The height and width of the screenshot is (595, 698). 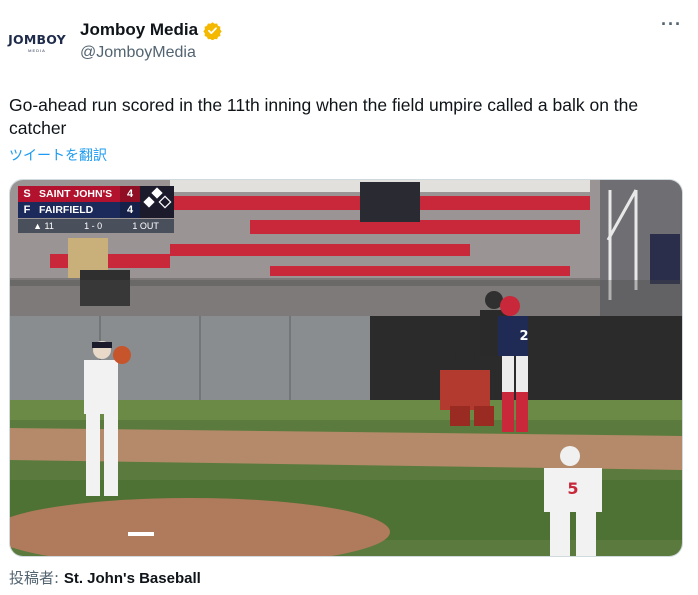 I want to click on author-name-row: Jomboy Media, so click(x=151, y=30).